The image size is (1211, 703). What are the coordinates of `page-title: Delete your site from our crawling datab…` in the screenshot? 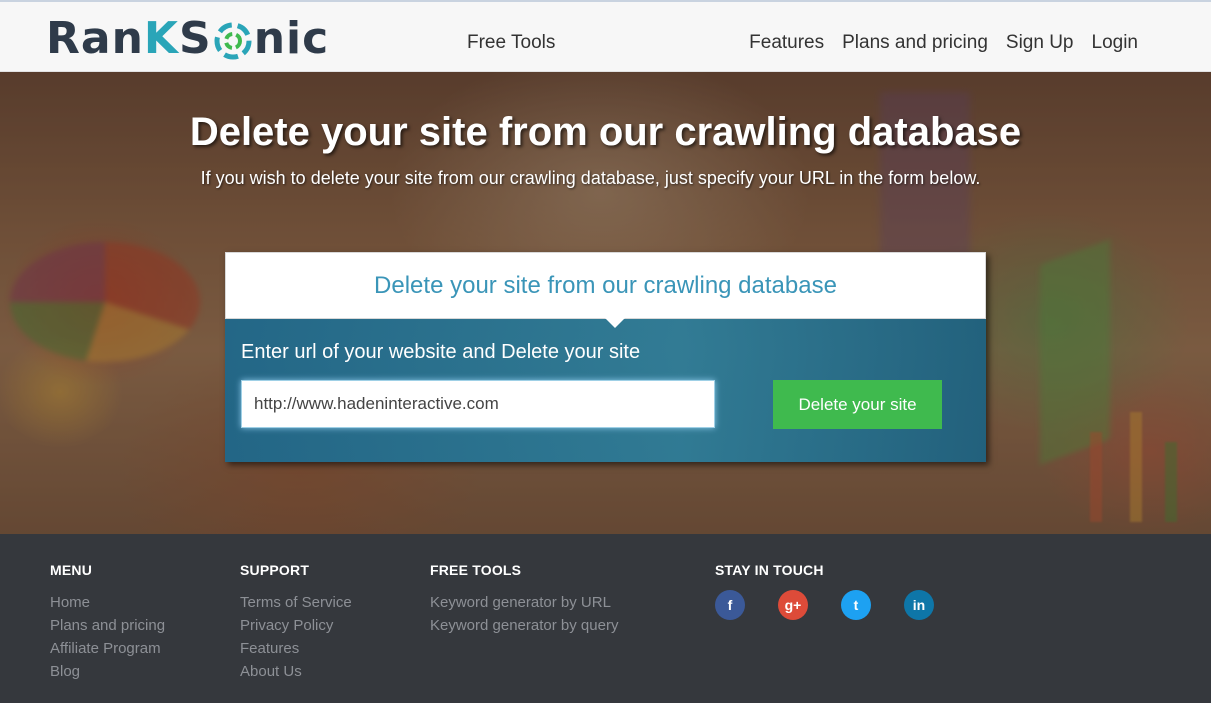 It's located at (605, 132).